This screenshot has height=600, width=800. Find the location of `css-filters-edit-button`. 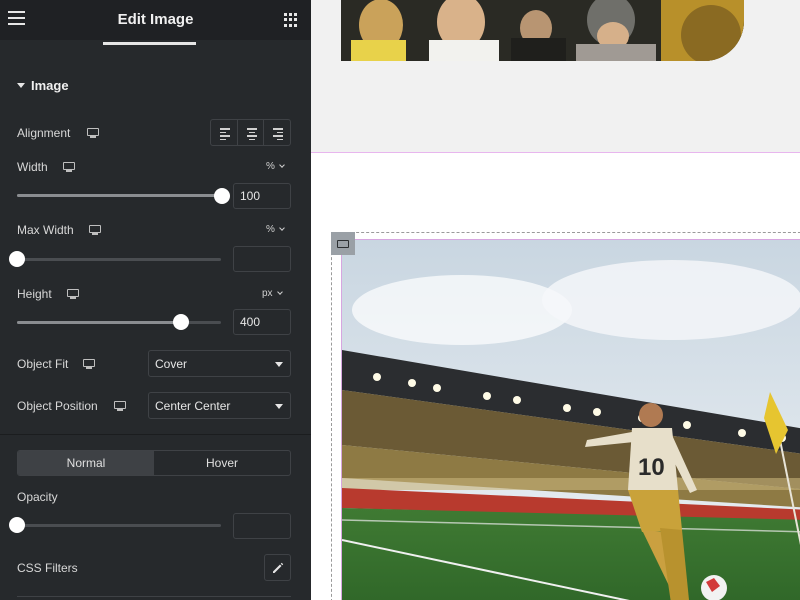

css-filters-edit-button is located at coordinates (277, 567).